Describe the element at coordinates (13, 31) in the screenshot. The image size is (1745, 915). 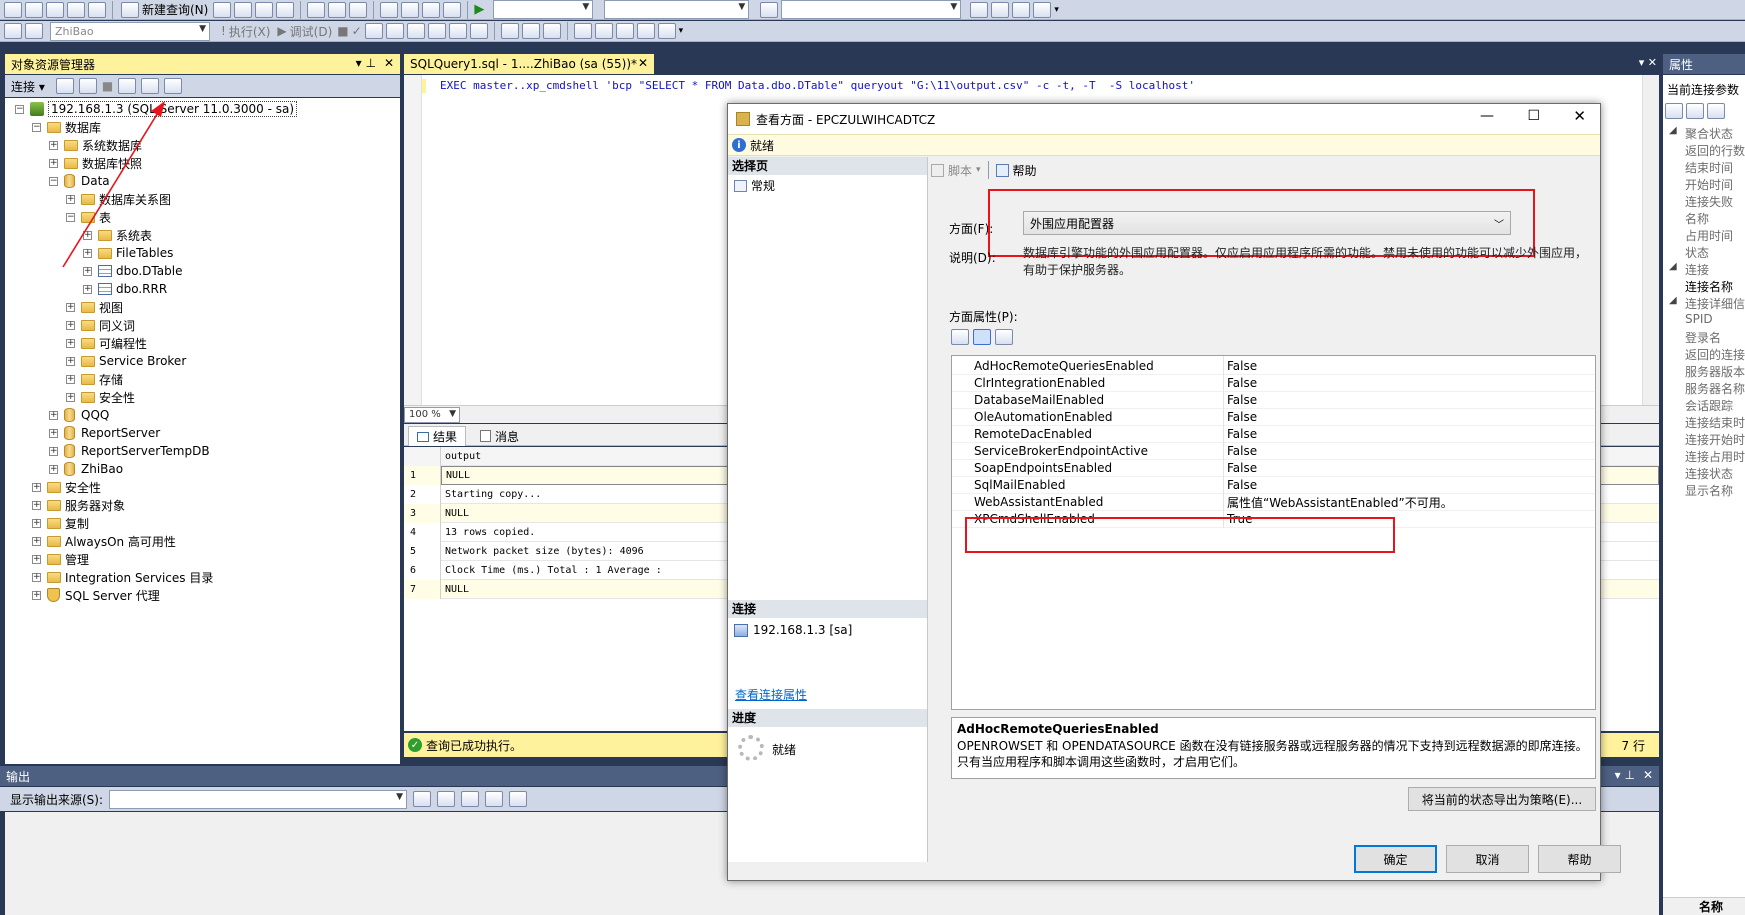
I see `connect-icon` at that location.